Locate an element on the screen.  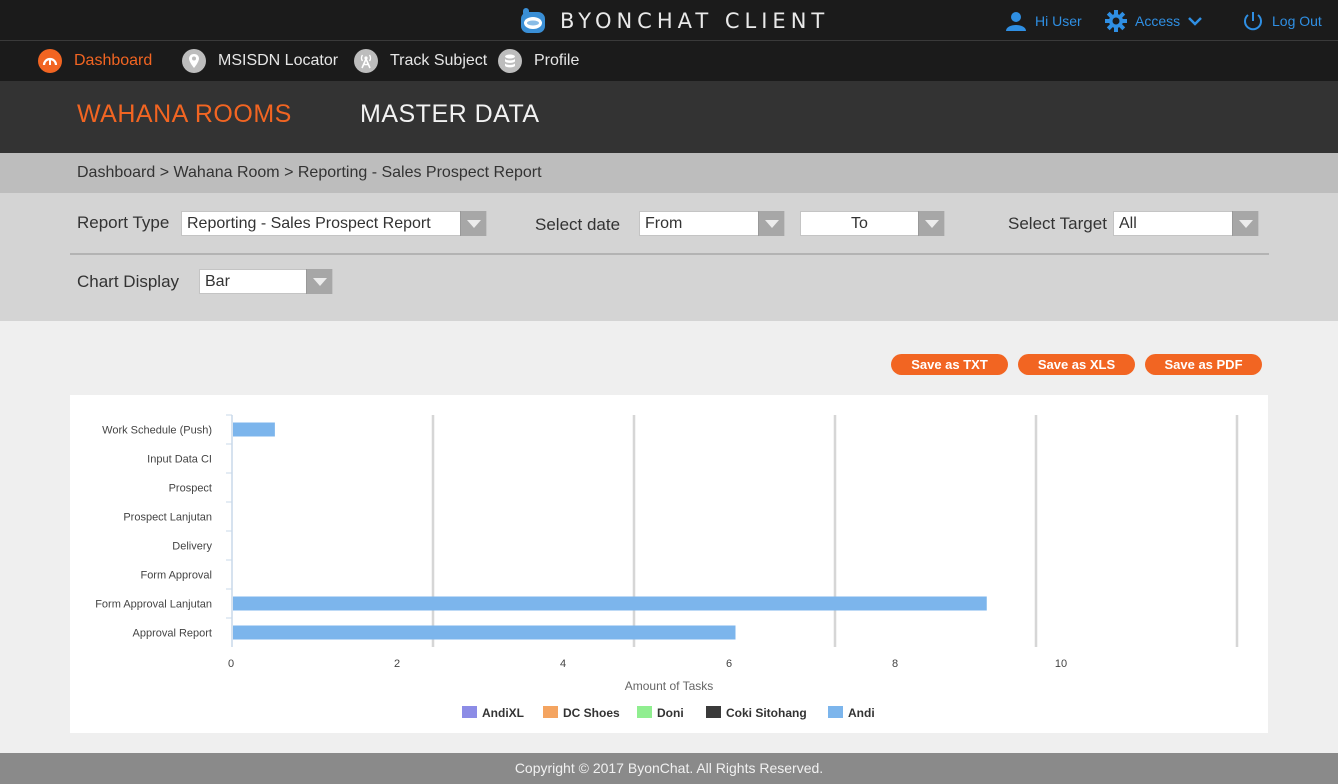
x-tick-label: 2 is located at coordinates (397, 664).